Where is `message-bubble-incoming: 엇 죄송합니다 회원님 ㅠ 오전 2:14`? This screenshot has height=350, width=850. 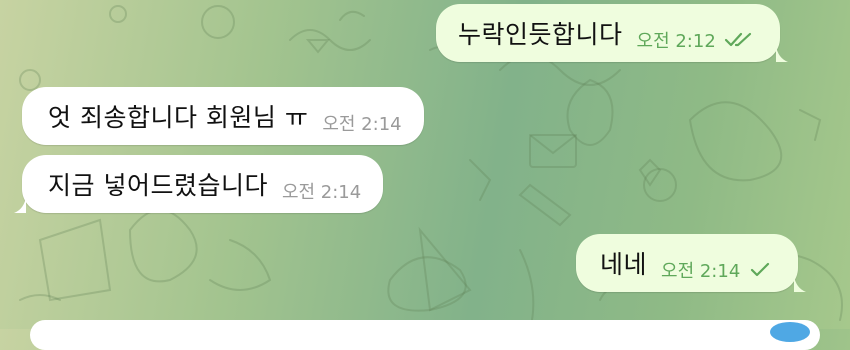 message-bubble-incoming: 엇 죄송합니다 회원님 ㅠ 오전 2:14 is located at coordinates (223, 116).